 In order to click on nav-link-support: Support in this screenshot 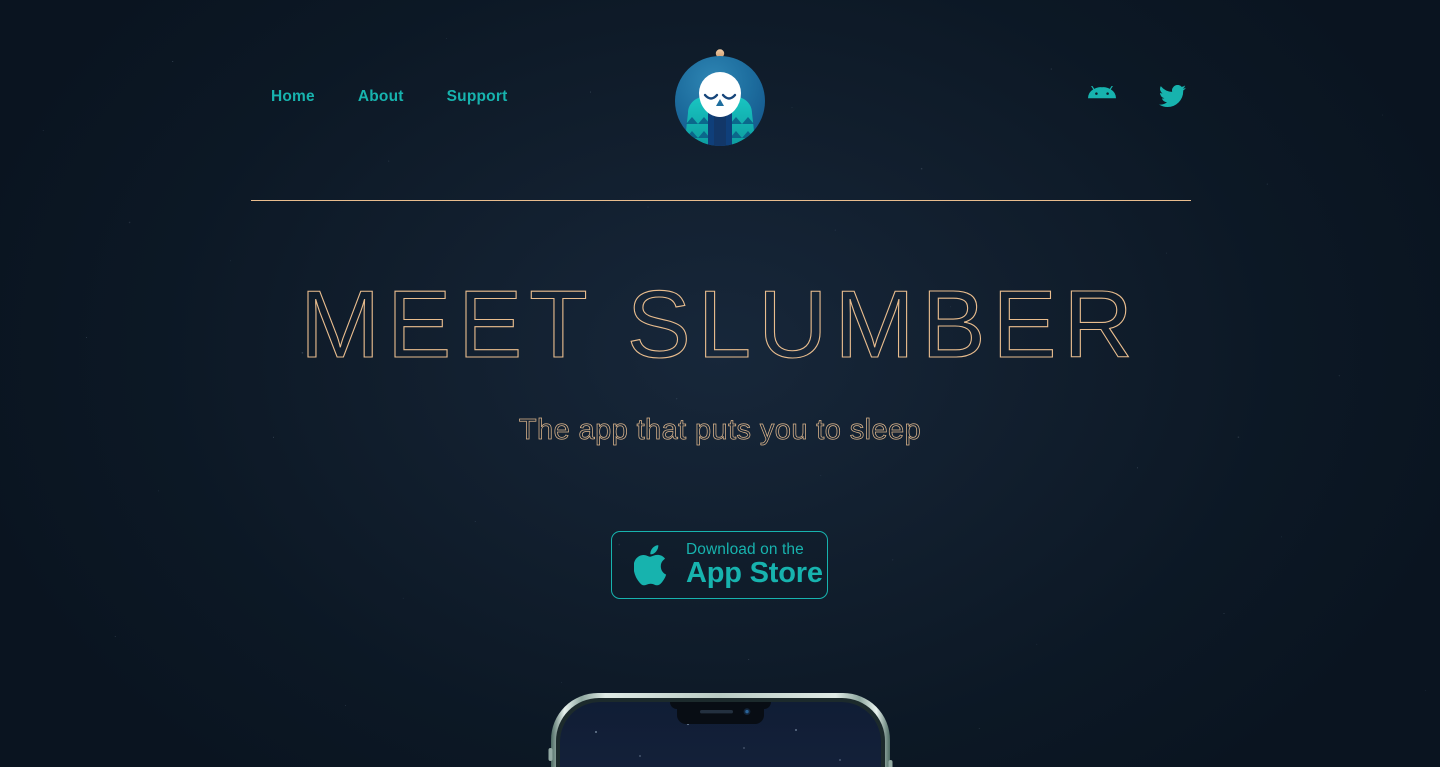, I will do `click(477, 97)`.